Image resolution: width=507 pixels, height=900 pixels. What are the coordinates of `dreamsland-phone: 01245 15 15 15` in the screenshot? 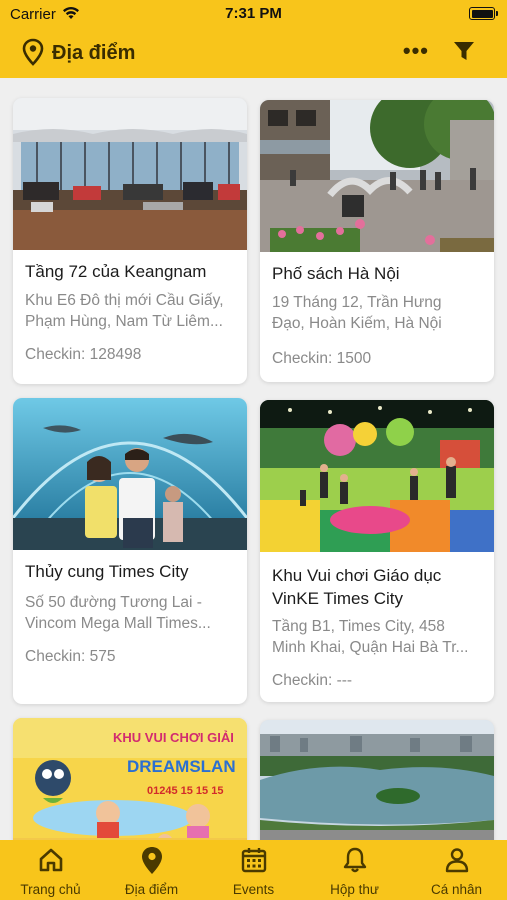 It's located at (185, 791).